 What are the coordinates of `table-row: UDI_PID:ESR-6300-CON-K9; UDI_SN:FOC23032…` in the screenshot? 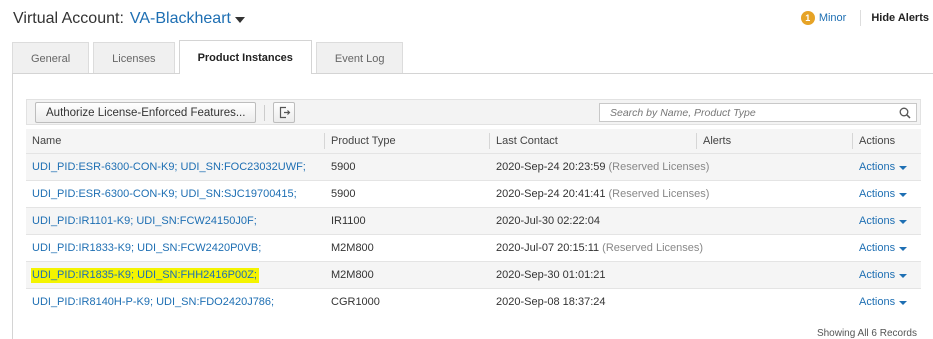 It's located at (473, 166).